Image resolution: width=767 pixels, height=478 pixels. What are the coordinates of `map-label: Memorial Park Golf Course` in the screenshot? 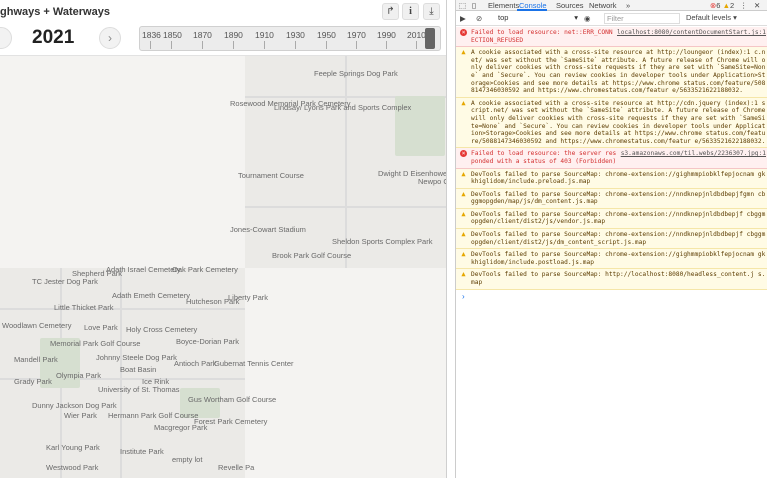 It's located at (95, 343).